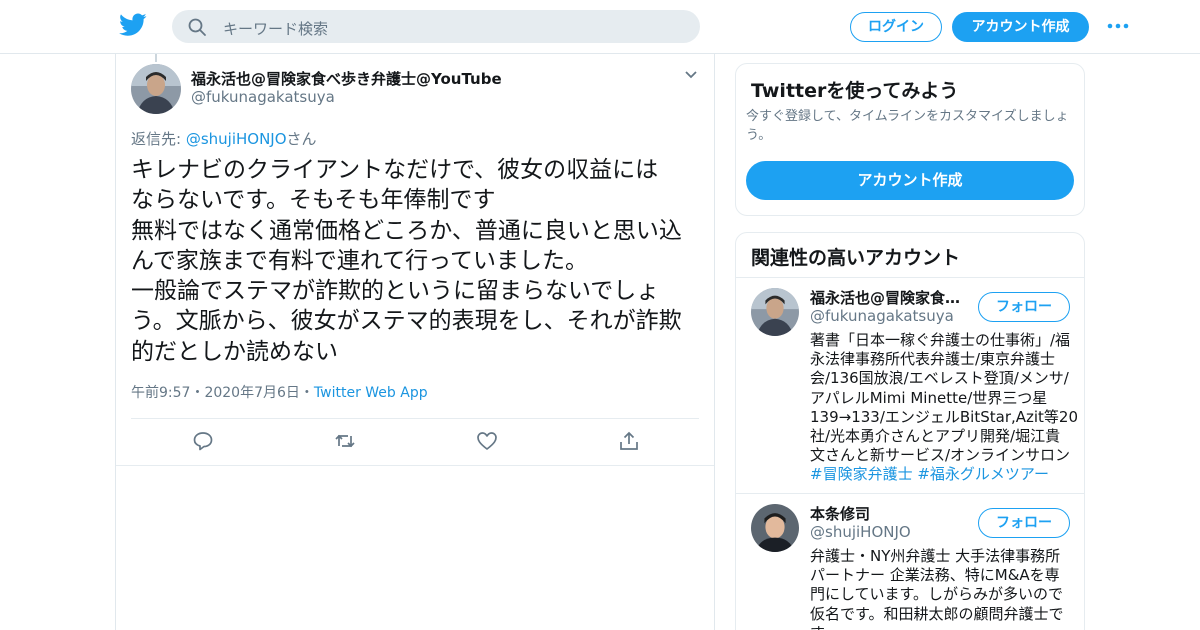 The height and width of the screenshot is (630, 1200). Describe the element at coordinates (983, 474) in the screenshot. I see `hashtag-link: #福永グルメツアー` at that location.